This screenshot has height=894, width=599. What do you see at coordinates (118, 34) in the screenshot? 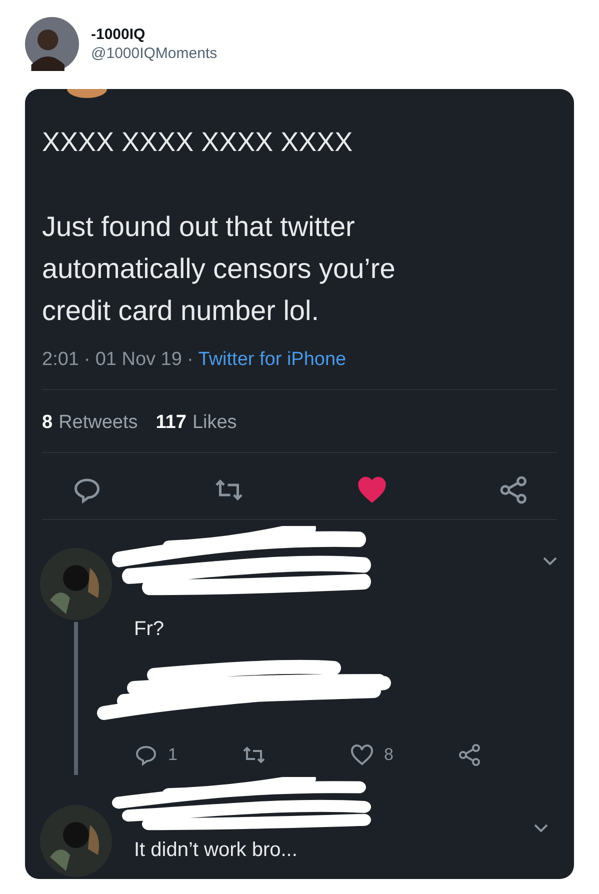
I see `author-name: -1000IQ` at bounding box center [118, 34].